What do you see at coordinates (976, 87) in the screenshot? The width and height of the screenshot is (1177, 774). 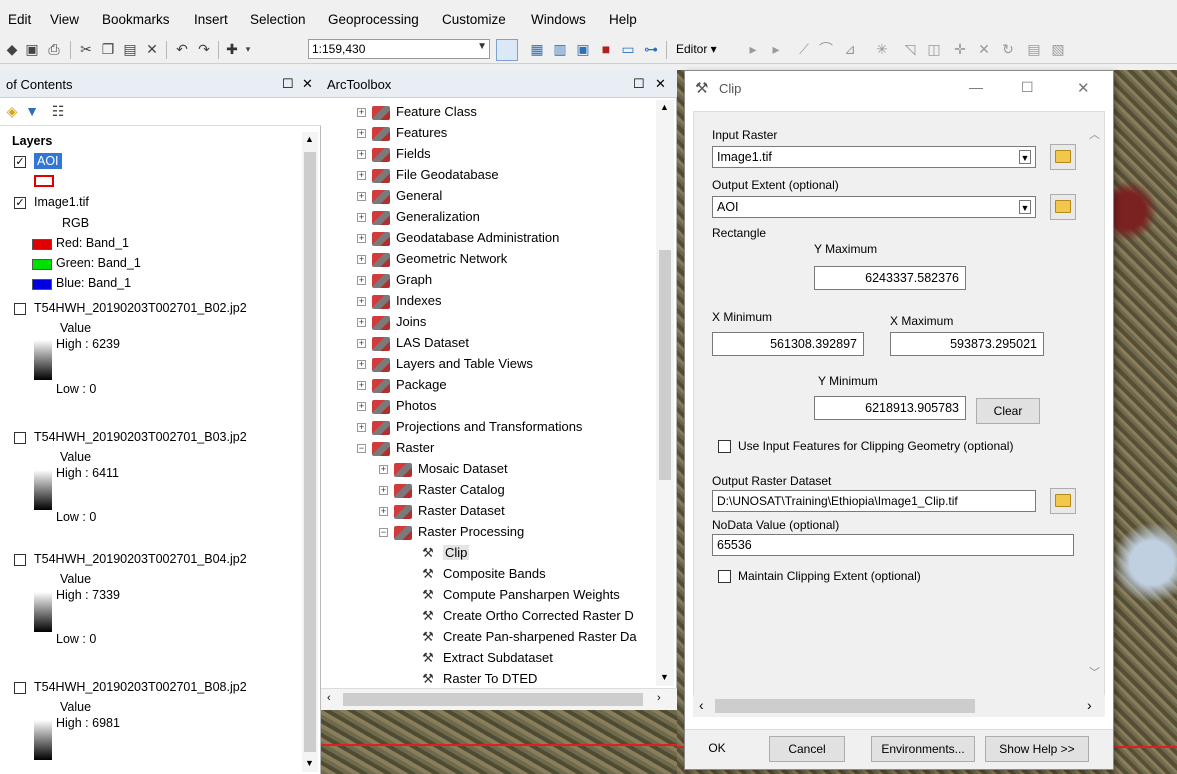 I see `minimize-icon: —` at bounding box center [976, 87].